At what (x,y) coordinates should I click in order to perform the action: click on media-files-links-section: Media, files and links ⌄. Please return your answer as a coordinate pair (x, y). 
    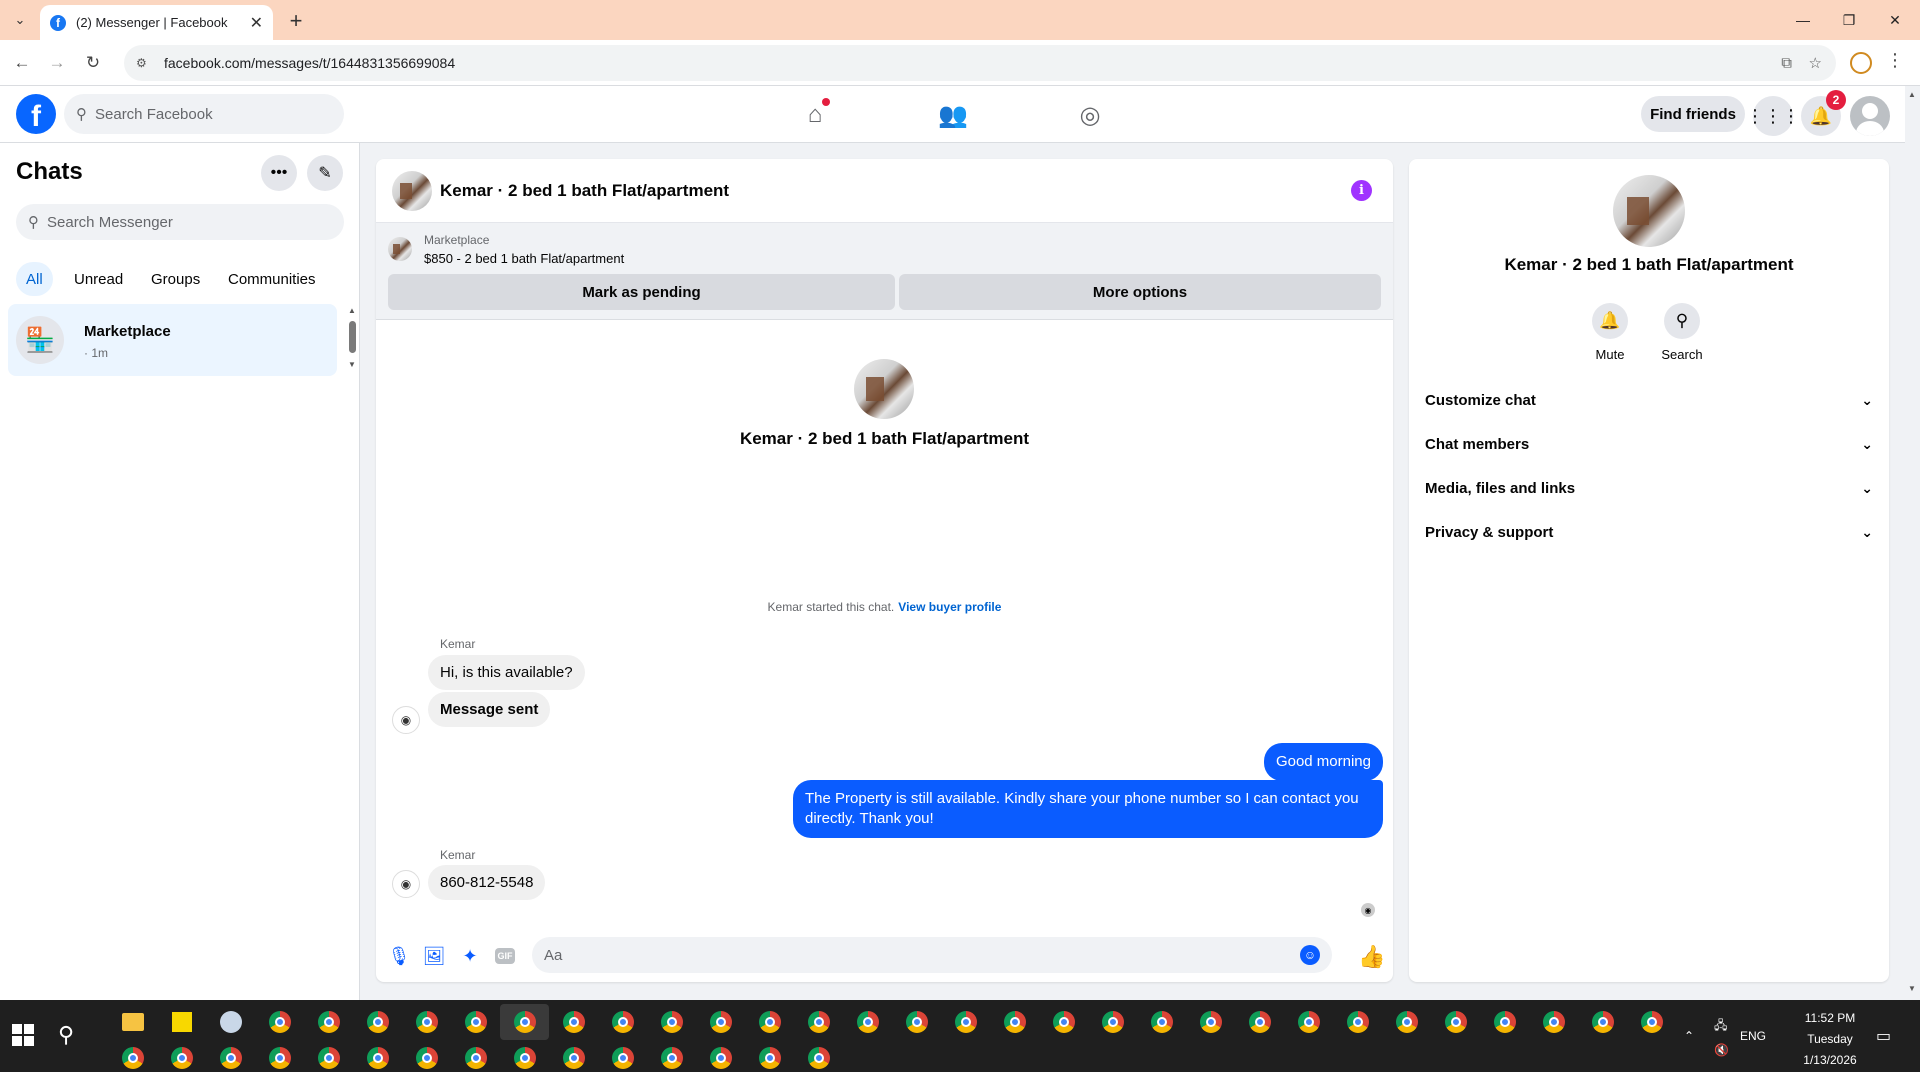
    Looking at the image, I should click on (1649, 488).